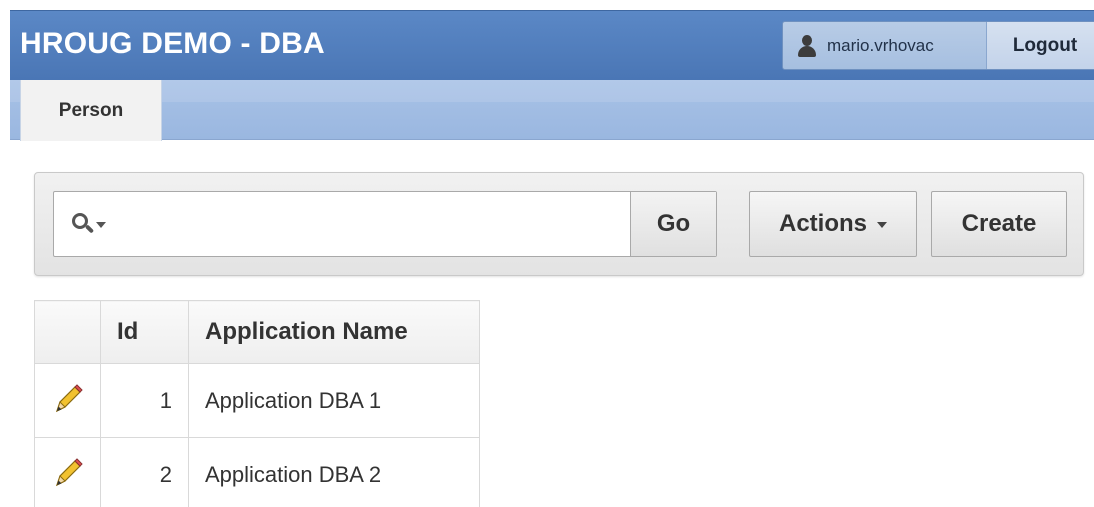 This screenshot has width=1094, height=507. What do you see at coordinates (1040, 45) in the screenshot?
I see `logout-button: Logout` at bounding box center [1040, 45].